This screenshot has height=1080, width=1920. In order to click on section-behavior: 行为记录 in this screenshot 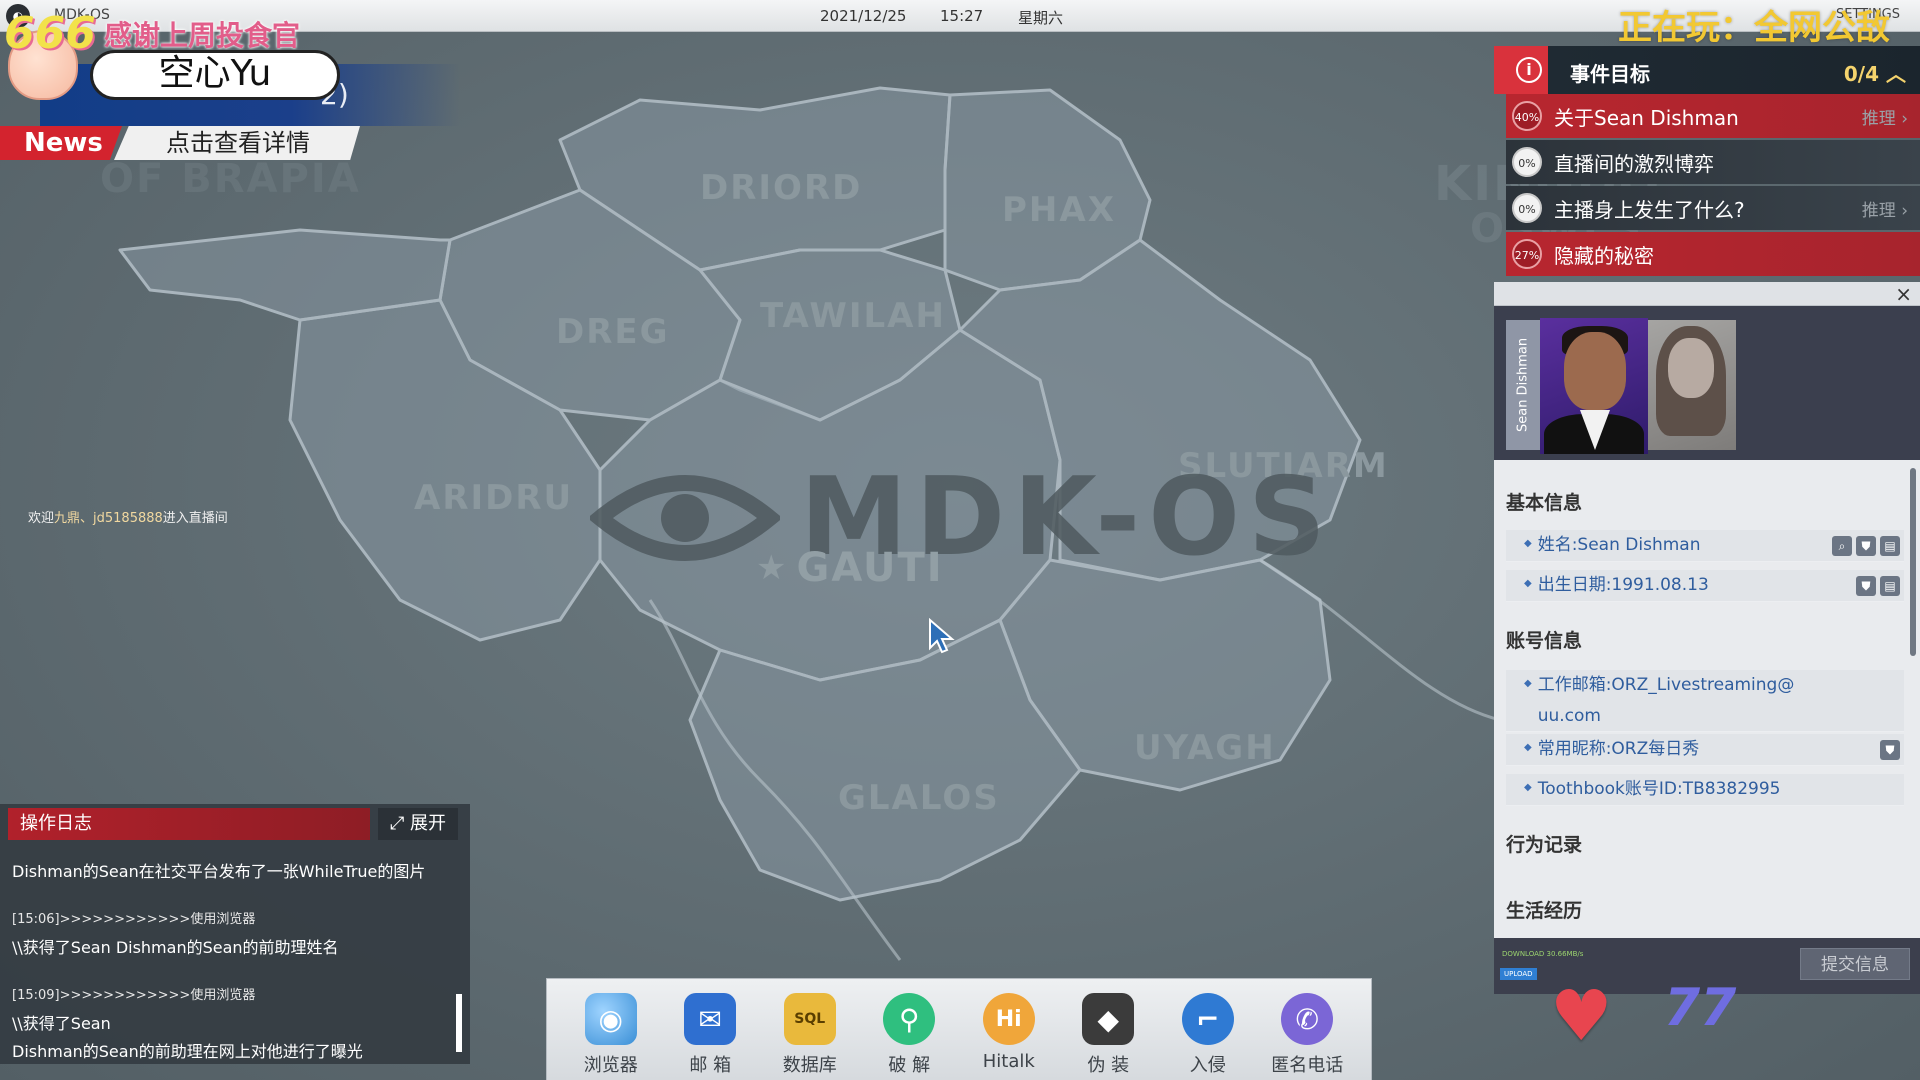, I will do `click(1544, 843)`.